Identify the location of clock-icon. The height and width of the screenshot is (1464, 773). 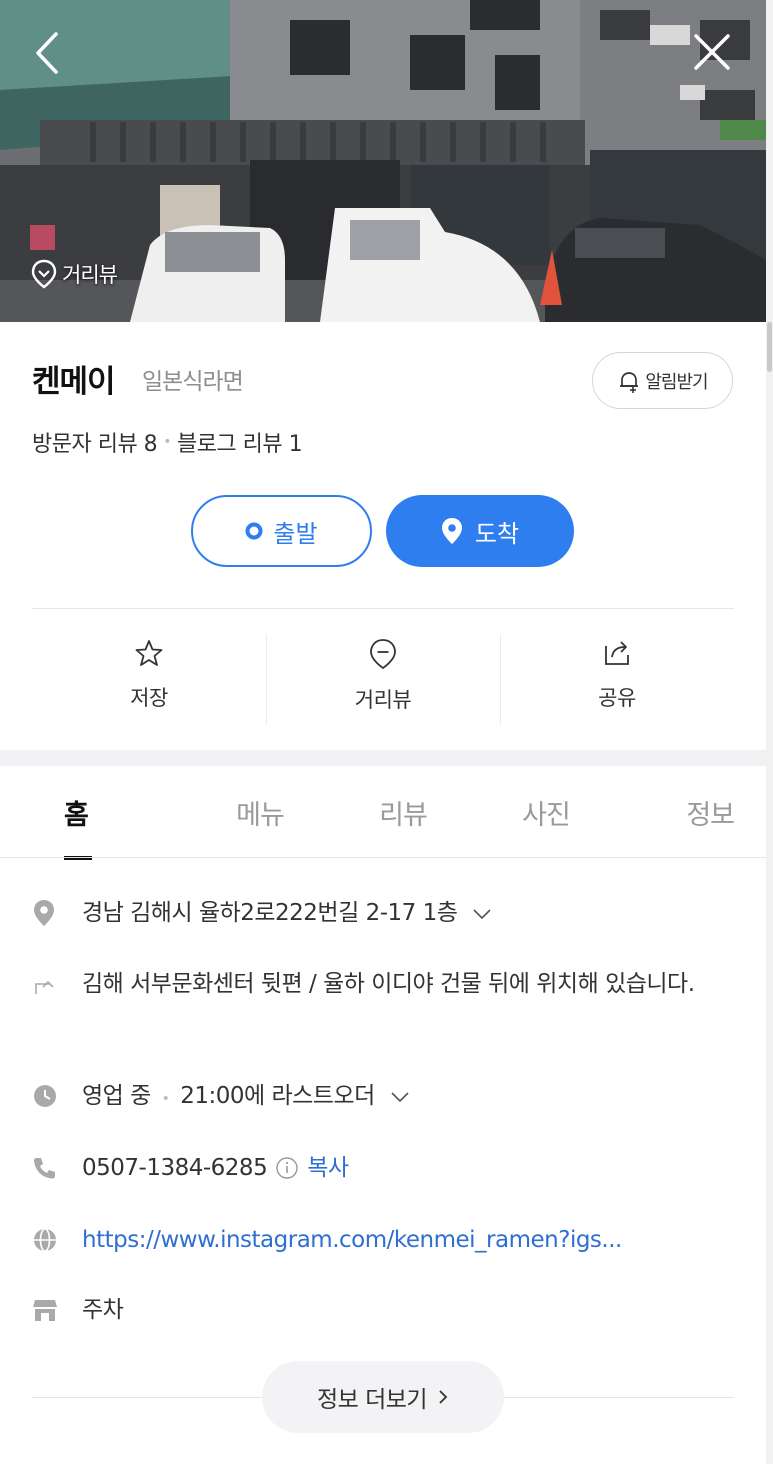
(51, 1096).